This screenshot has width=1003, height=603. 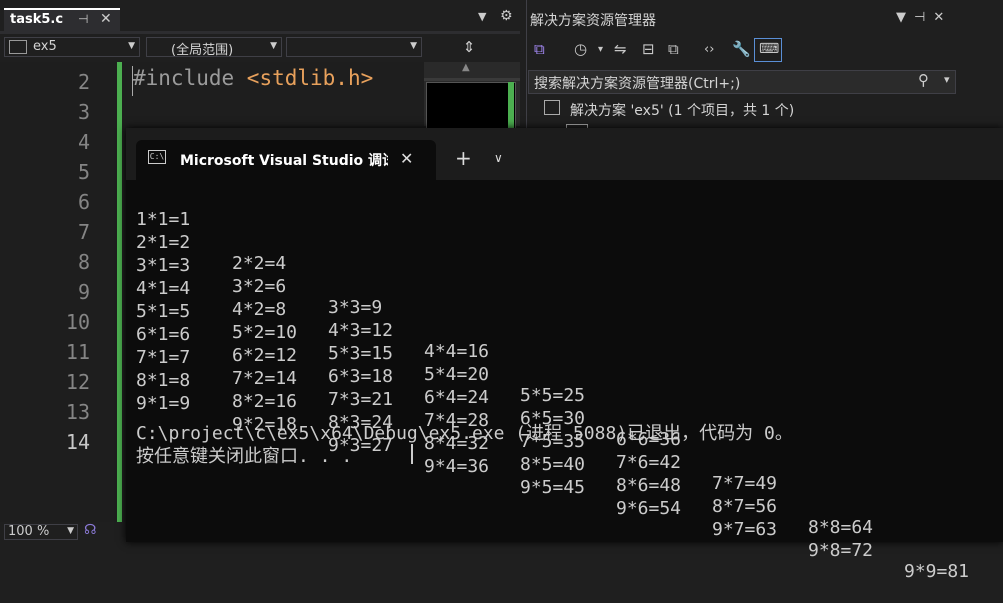 I want to click on preview-selected-button: ⌨, so click(x=768, y=50).